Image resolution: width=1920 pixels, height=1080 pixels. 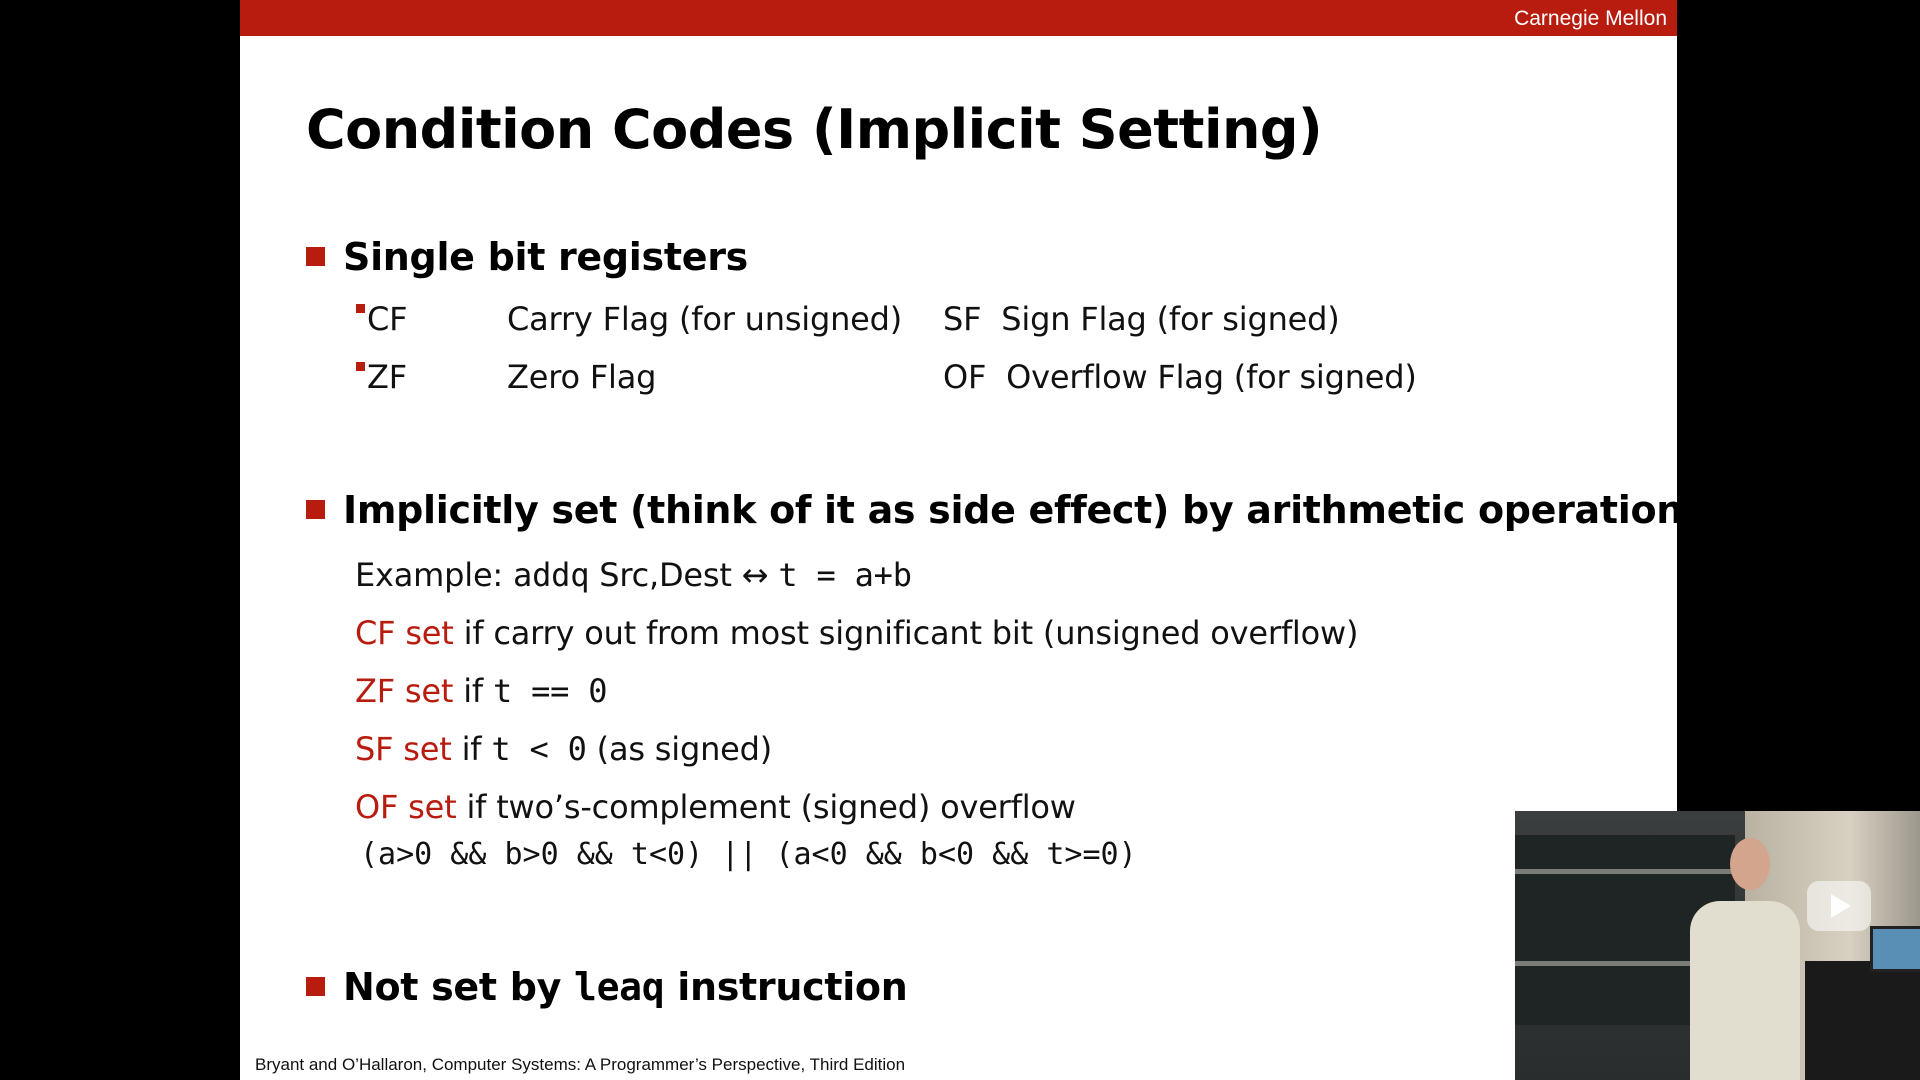 What do you see at coordinates (406, 807) in the screenshot?
I see `of-label: OF set` at bounding box center [406, 807].